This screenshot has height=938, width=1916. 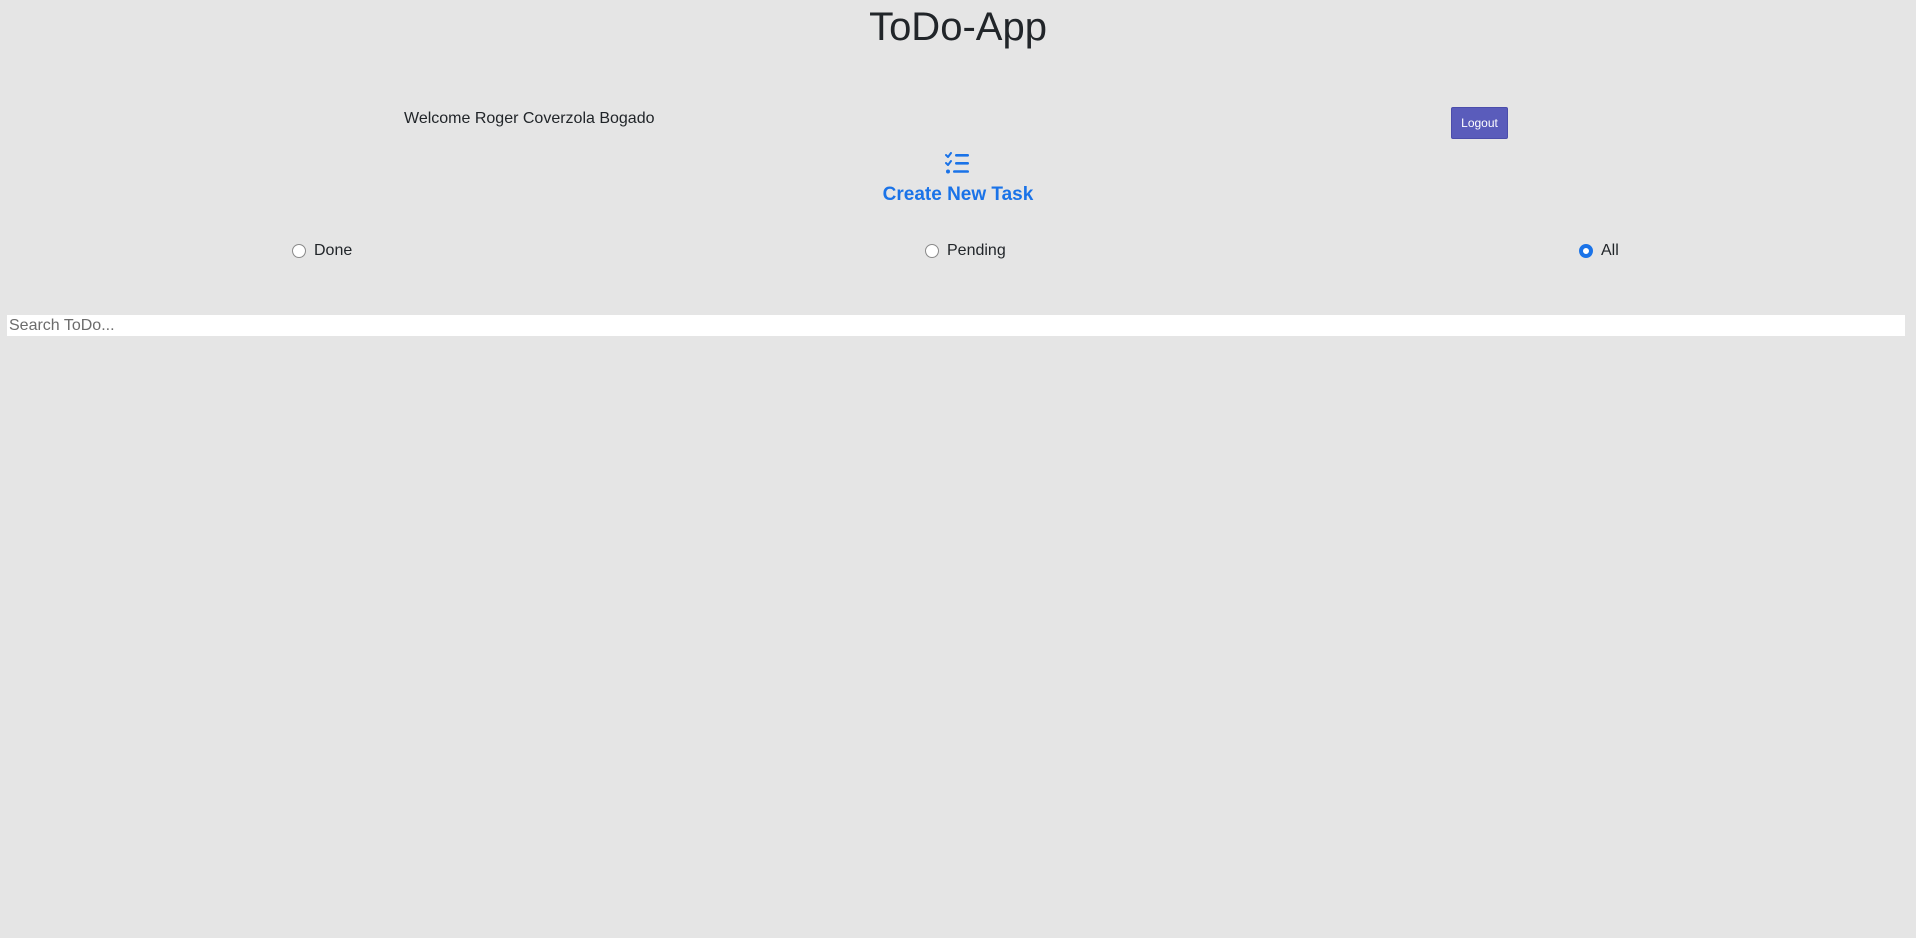 What do you see at coordinates (1479, 123) in the screenshot?
I see `logout-button: Logout` at bounding box center [1479, 123].